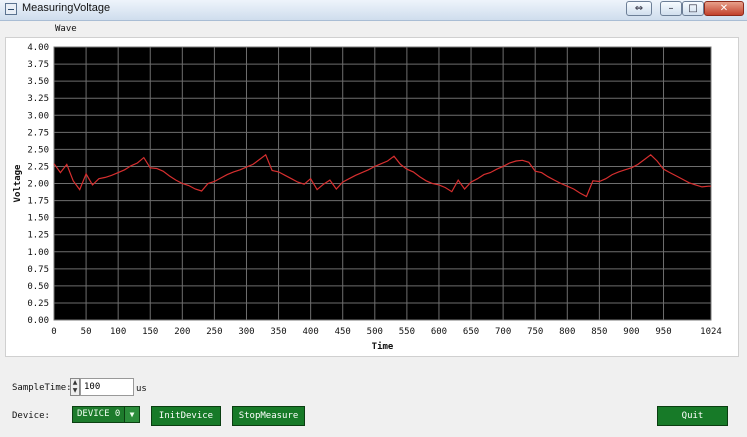  I want to click on stop-measure-button: StopMeasure, so click(268, 416).